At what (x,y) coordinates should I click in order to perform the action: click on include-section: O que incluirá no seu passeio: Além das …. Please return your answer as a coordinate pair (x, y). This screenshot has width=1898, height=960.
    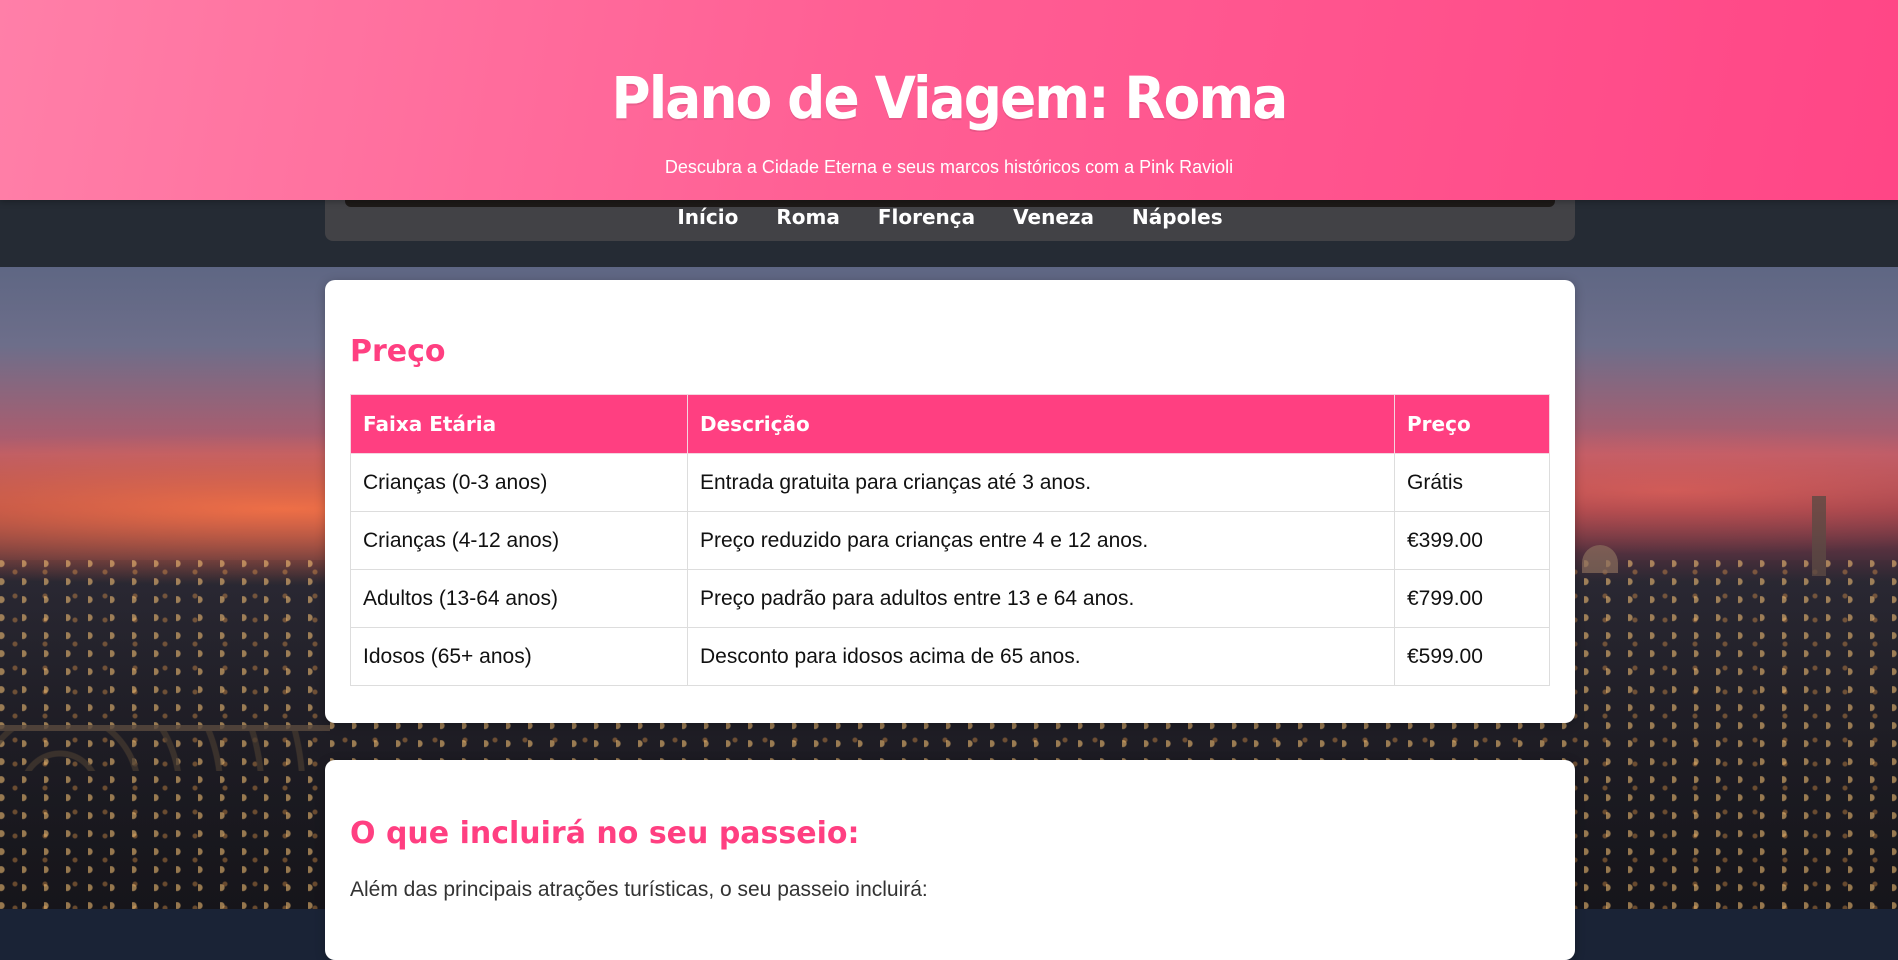
    Looking at the image, I should click on (950, 860).